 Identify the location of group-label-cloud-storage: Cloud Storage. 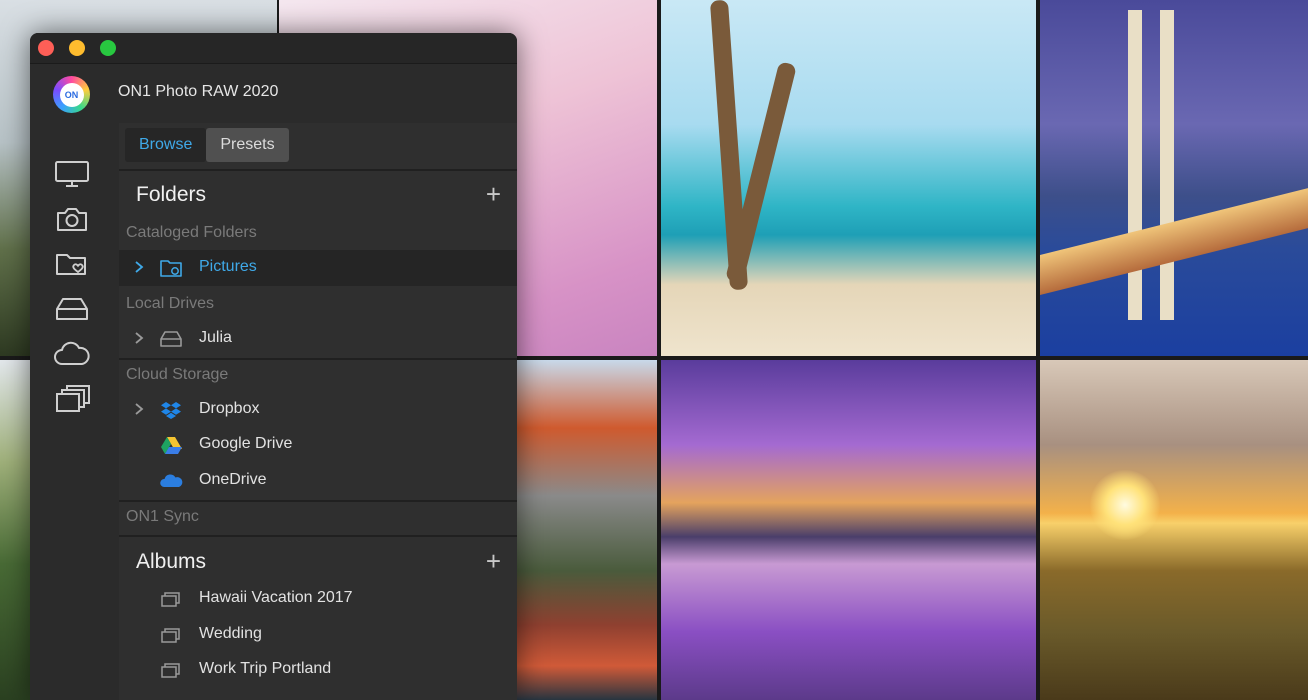
(177, 374).